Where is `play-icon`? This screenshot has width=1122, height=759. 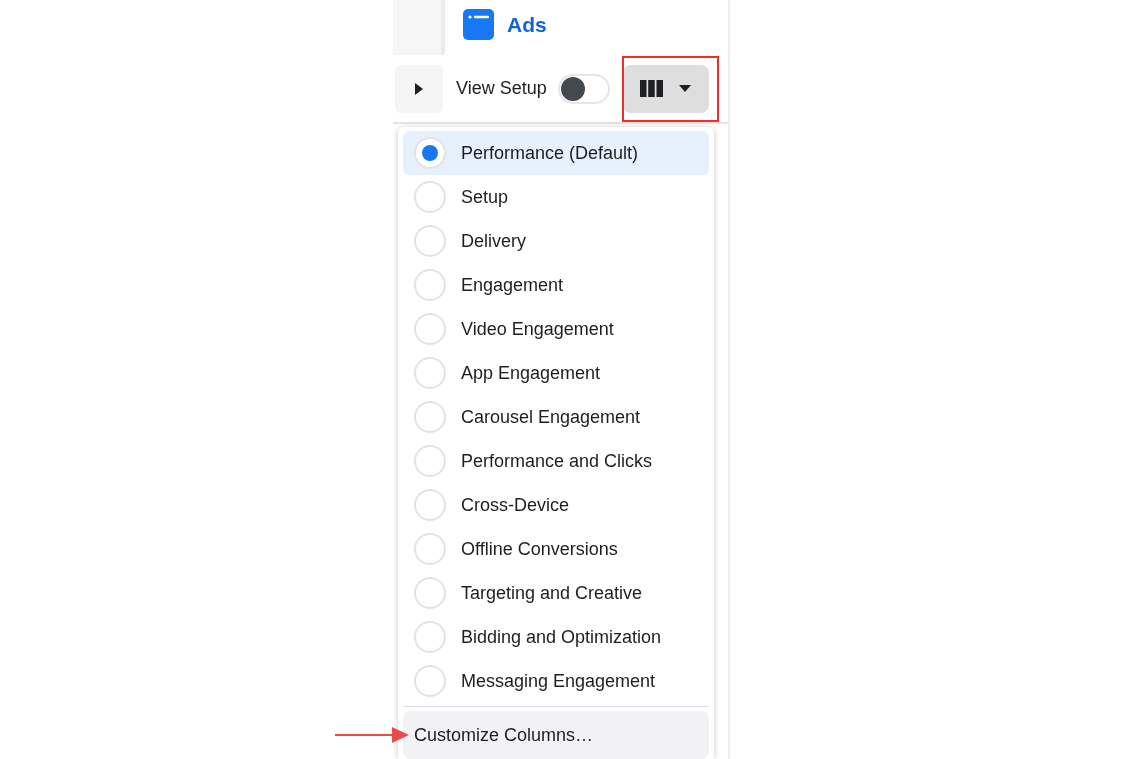 play-icon is located at coordinates (419, 88).